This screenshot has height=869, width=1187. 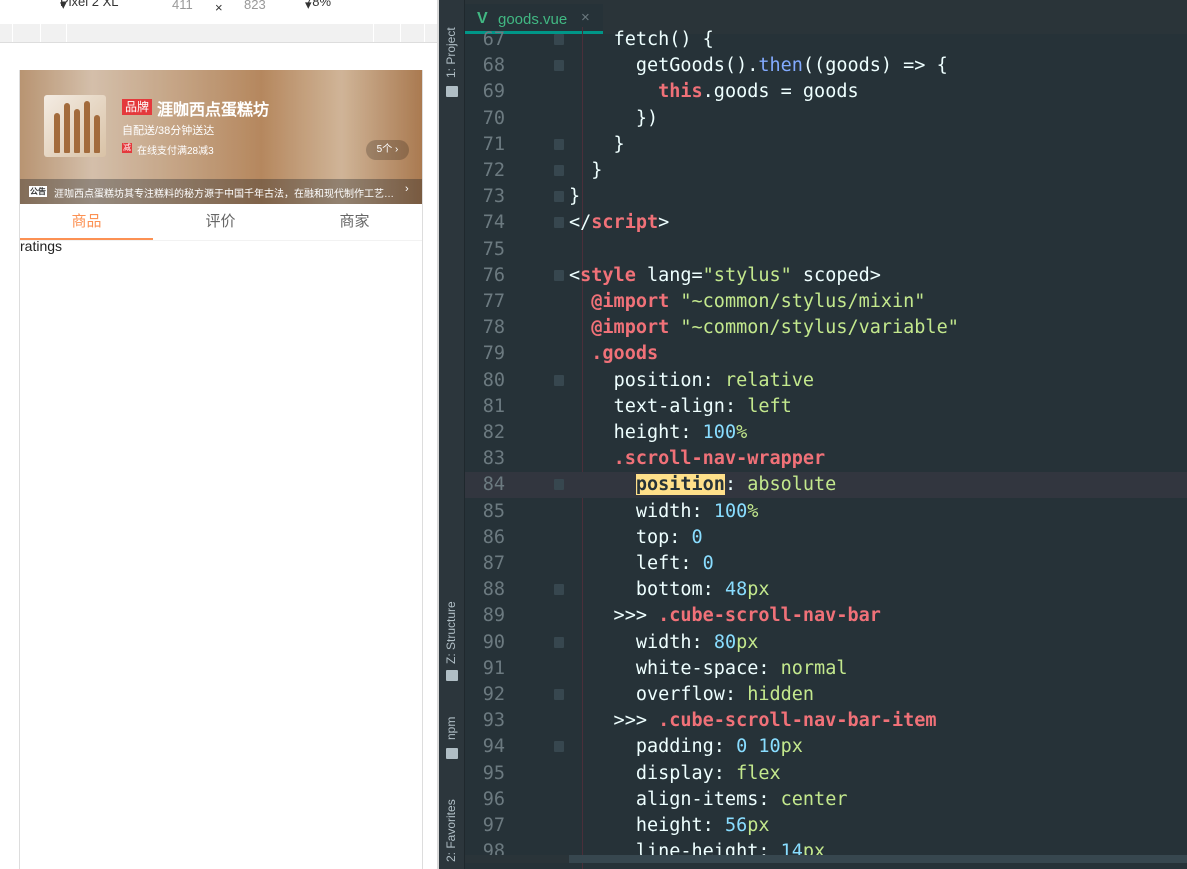 What do you see at coordinates (533, 19) in the screenshot?
I see `file-tab-label: goods.vue` at bounding box center [533, 19].